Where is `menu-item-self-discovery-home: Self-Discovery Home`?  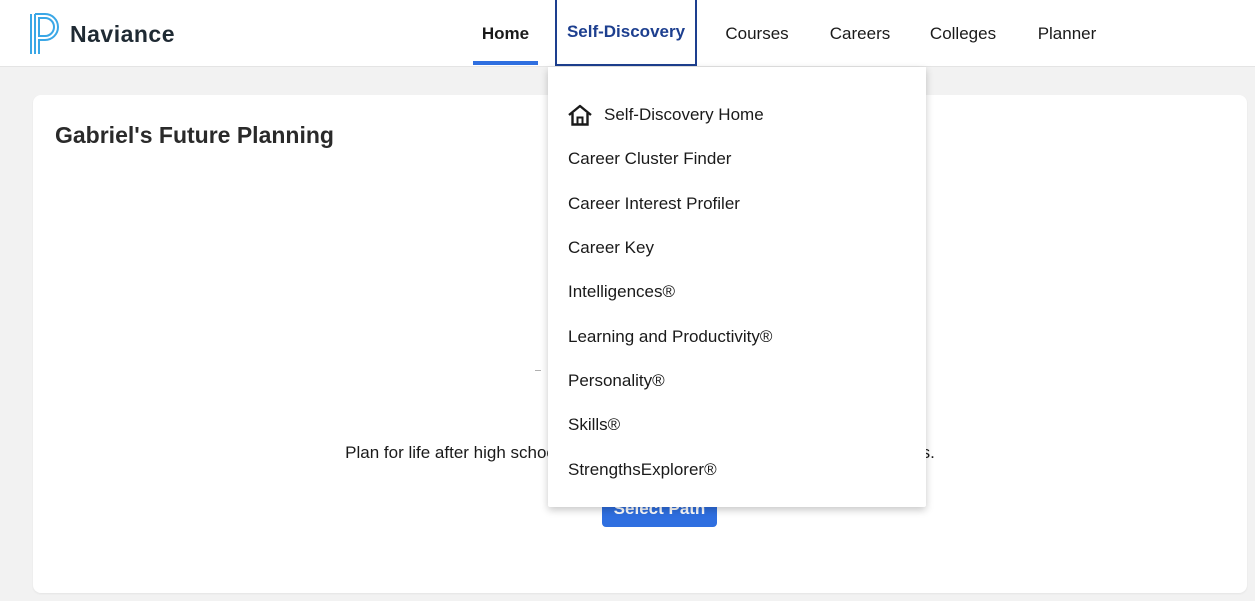
menu-item-self-discovery-home: Self-Discovery Home is located at coordinates (737, 115).